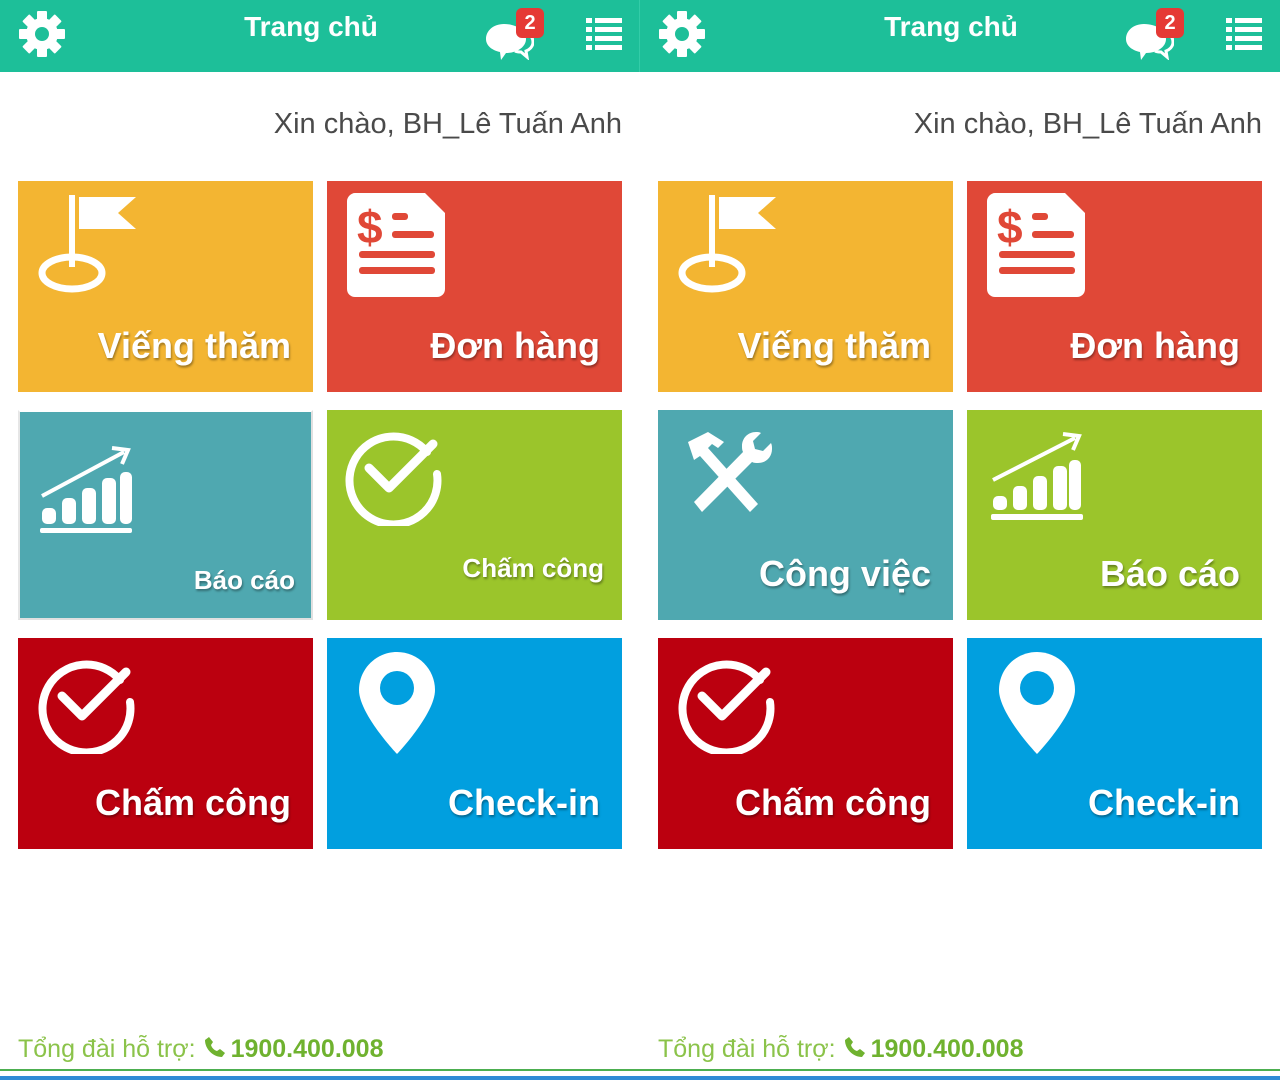  I want to click on tile-tasks: Công việc, so click(805, 515).